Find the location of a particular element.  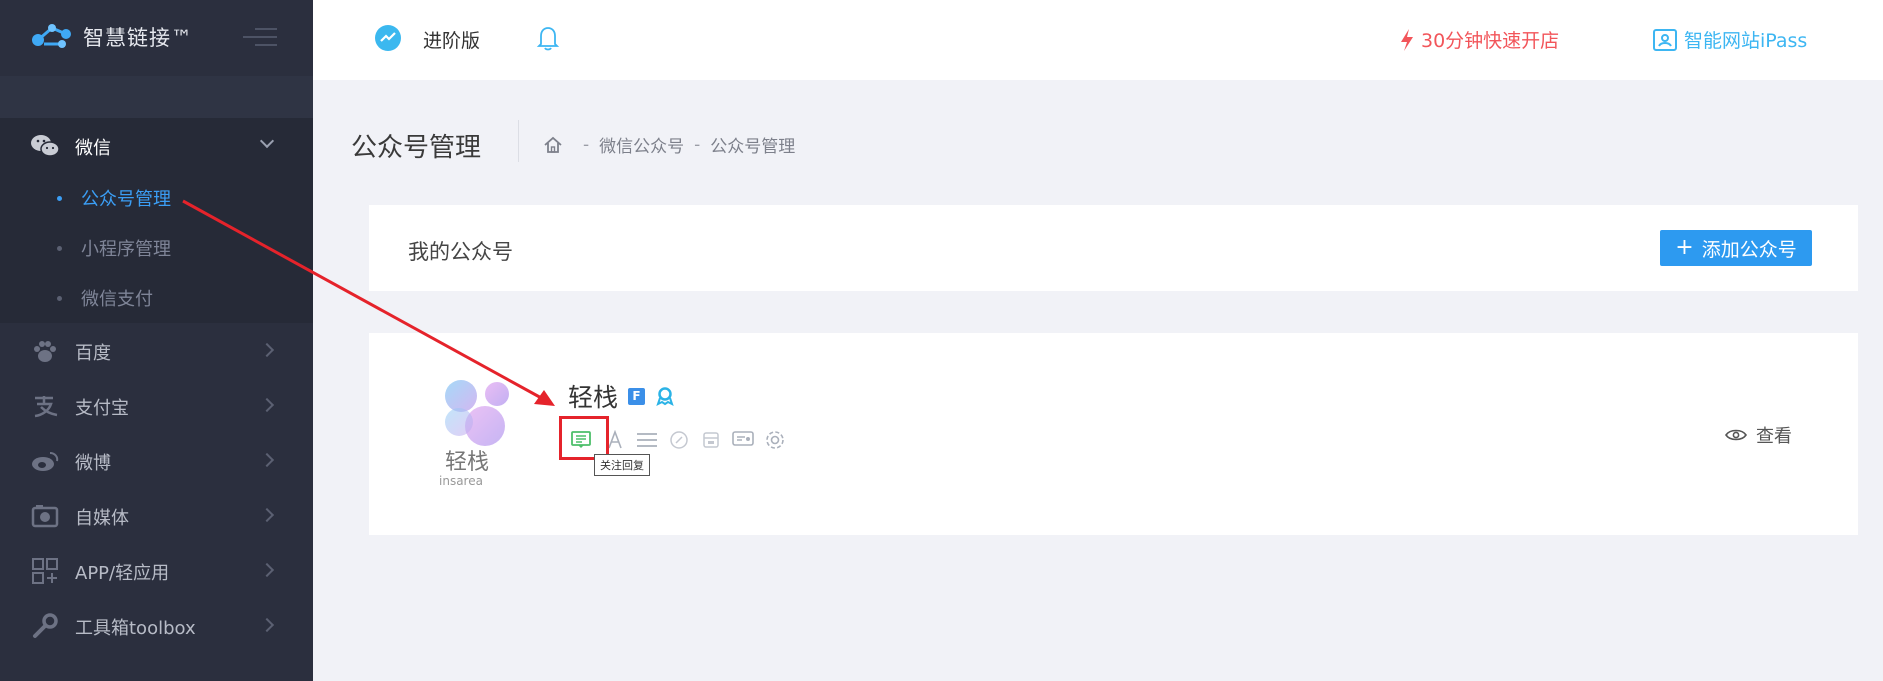

weibo-icon is located at coordinates (45, 461).